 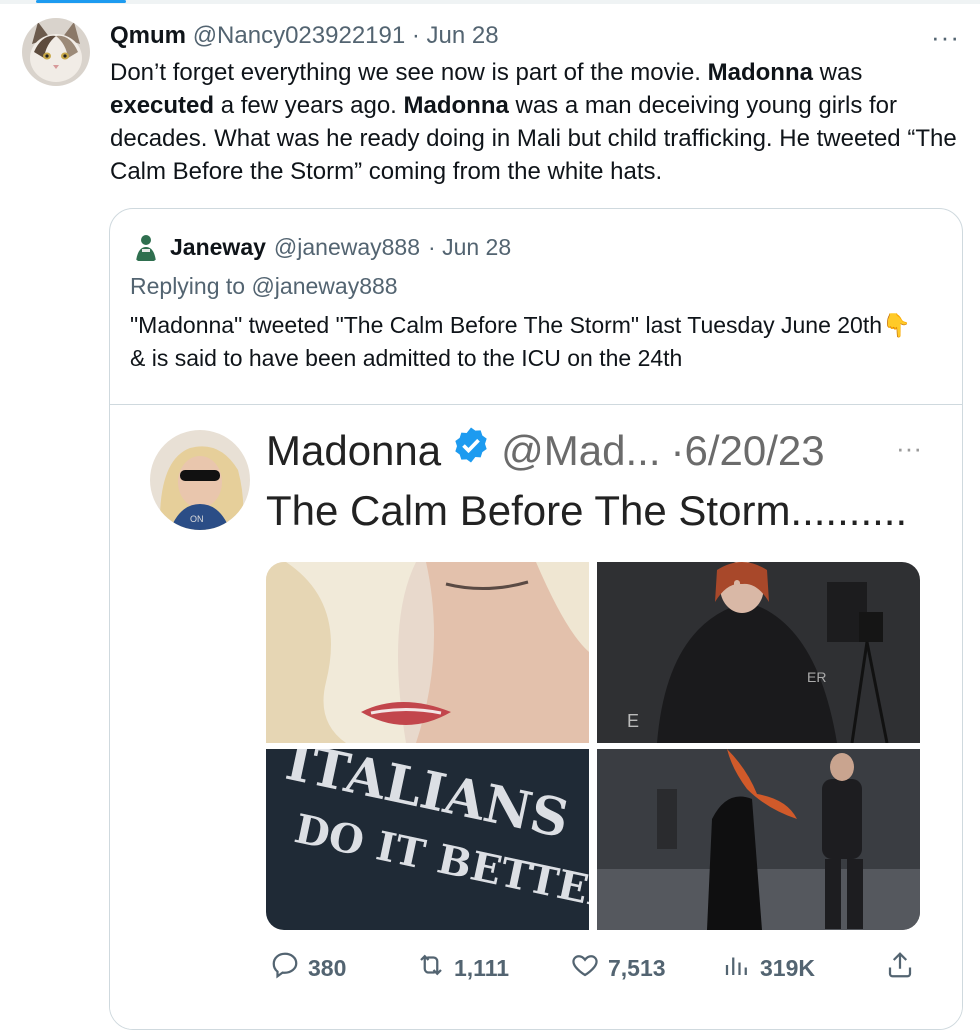 What do you see at coordinates (431, 968) in the screenshot?
I see `retweet-icon` at bounding box center [431, 968].